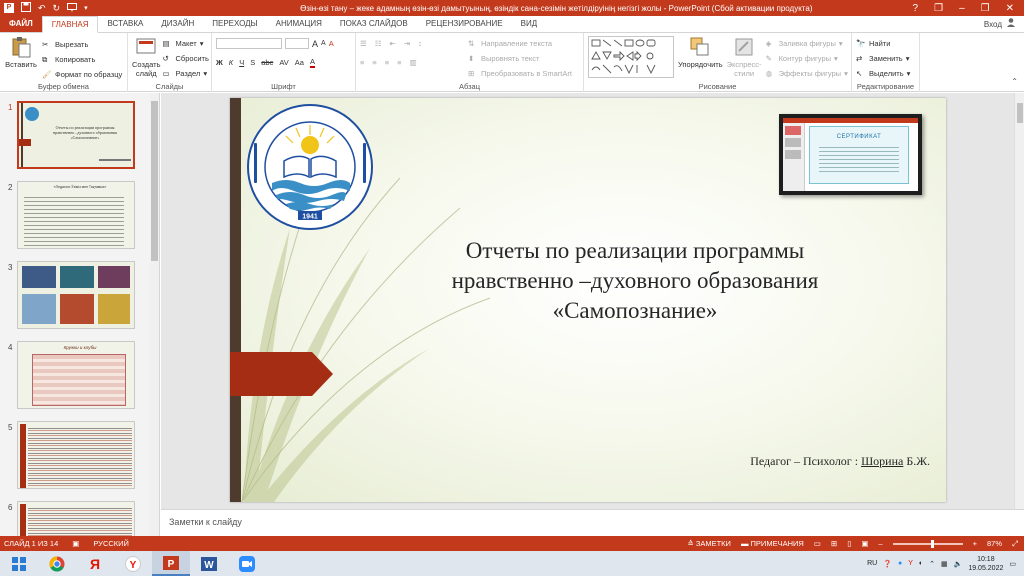 The height and width of the screenshot is (576, 1024). What do you see at coordinates (331, 43) in the screenshot?
I see `clear-format-button: A` at bounding box center [331, 43].